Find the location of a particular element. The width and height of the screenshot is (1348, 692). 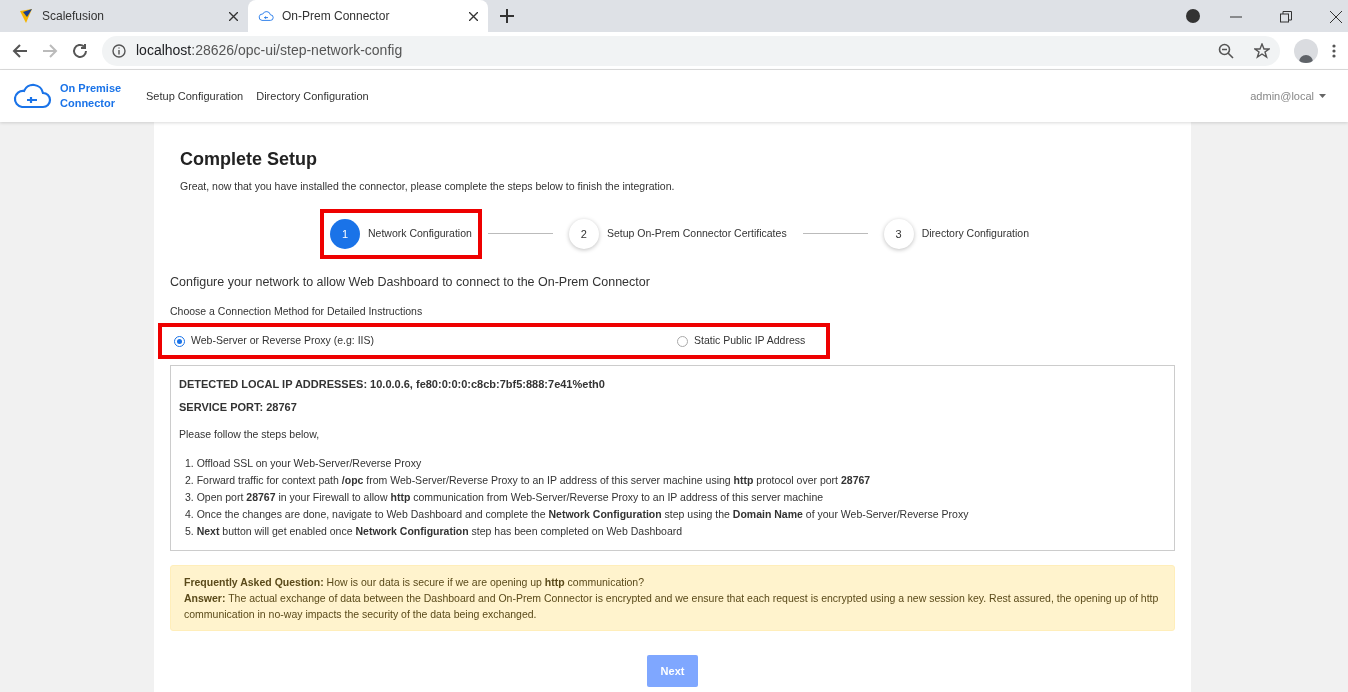

star-icon is located at coordinates (1262, 50).